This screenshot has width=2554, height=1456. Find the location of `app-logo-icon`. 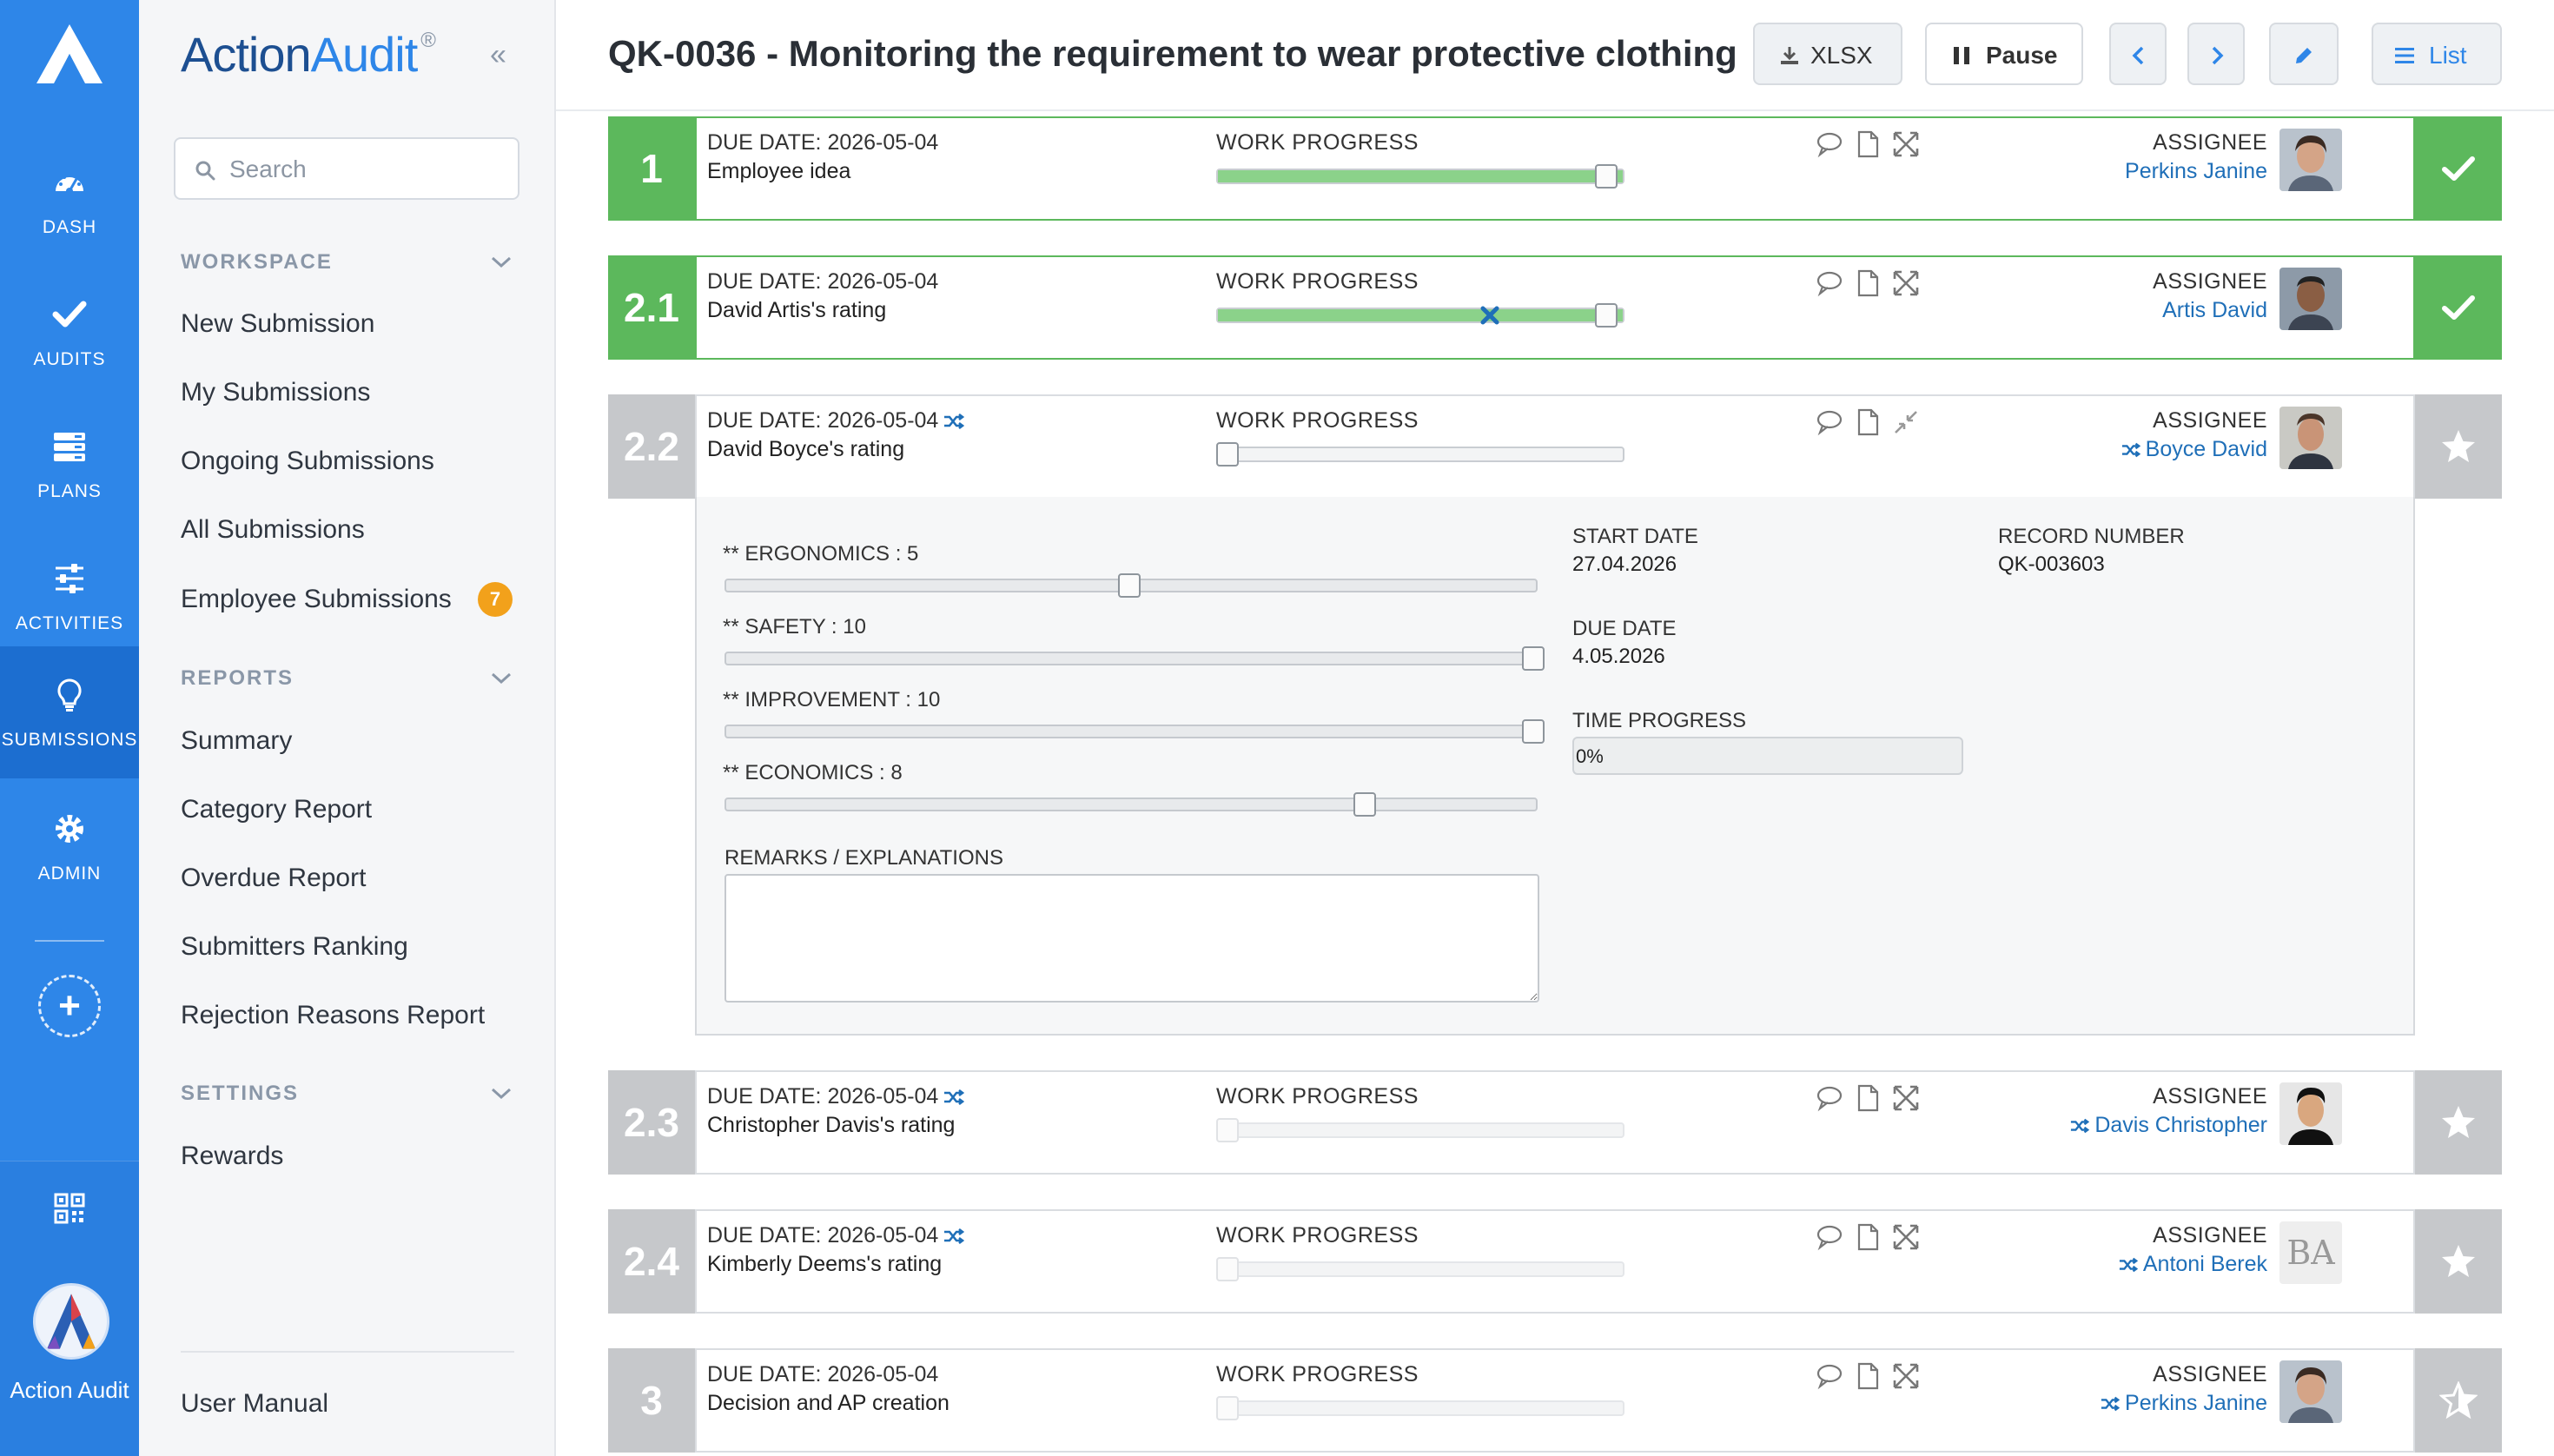

app-logo-icon is located at coordinates (69, 54).